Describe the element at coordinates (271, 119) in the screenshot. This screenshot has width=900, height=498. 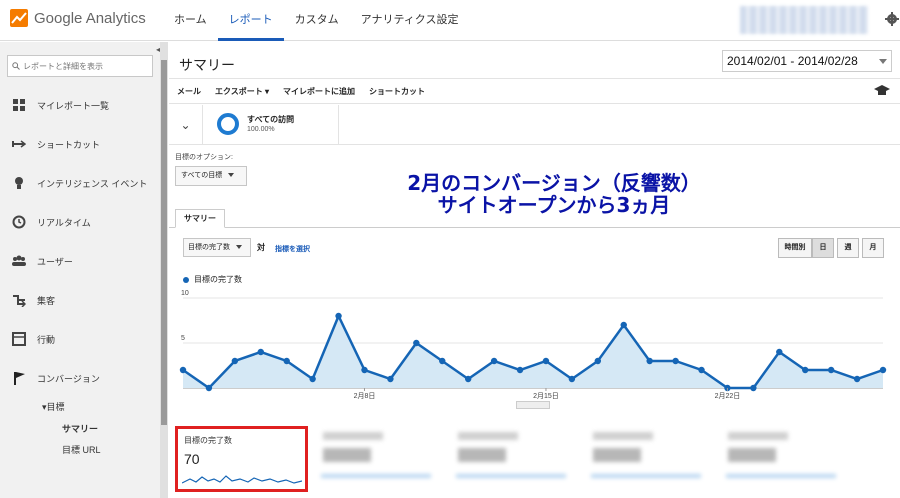
I see `segment-name: すべての訪問` at that location.